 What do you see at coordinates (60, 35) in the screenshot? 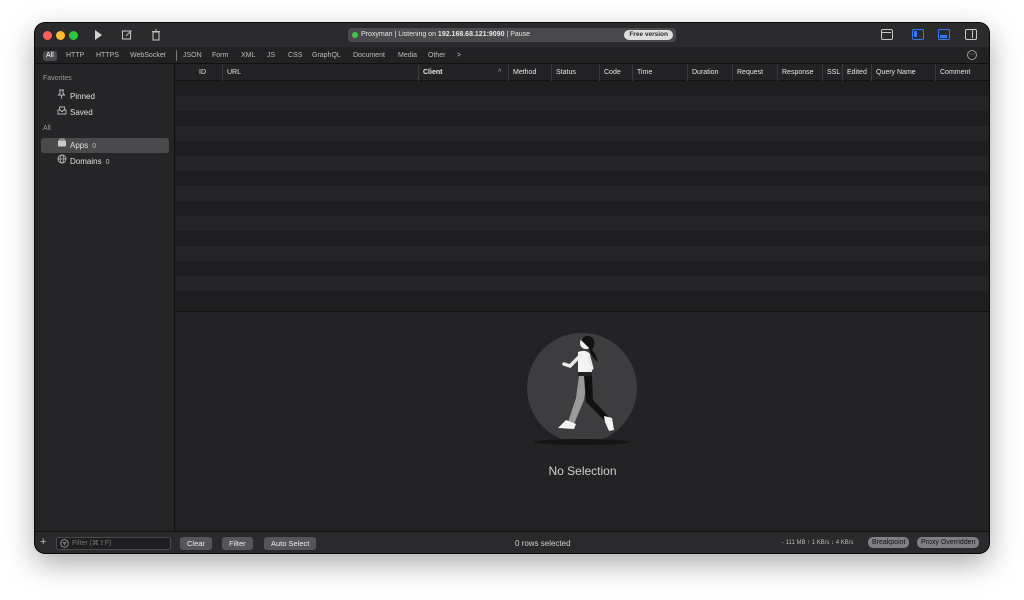
I see `minimize-window-button` at bounding box center [60, 35].